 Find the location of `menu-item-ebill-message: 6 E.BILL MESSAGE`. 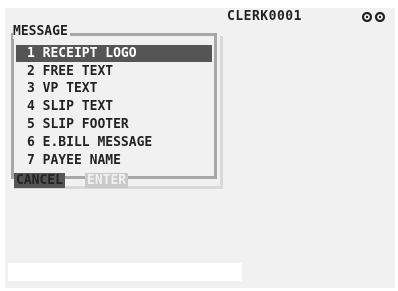

menu-item-ebill-message: 6 E.BILL MESSAGE is located at coordinates (114, 142).